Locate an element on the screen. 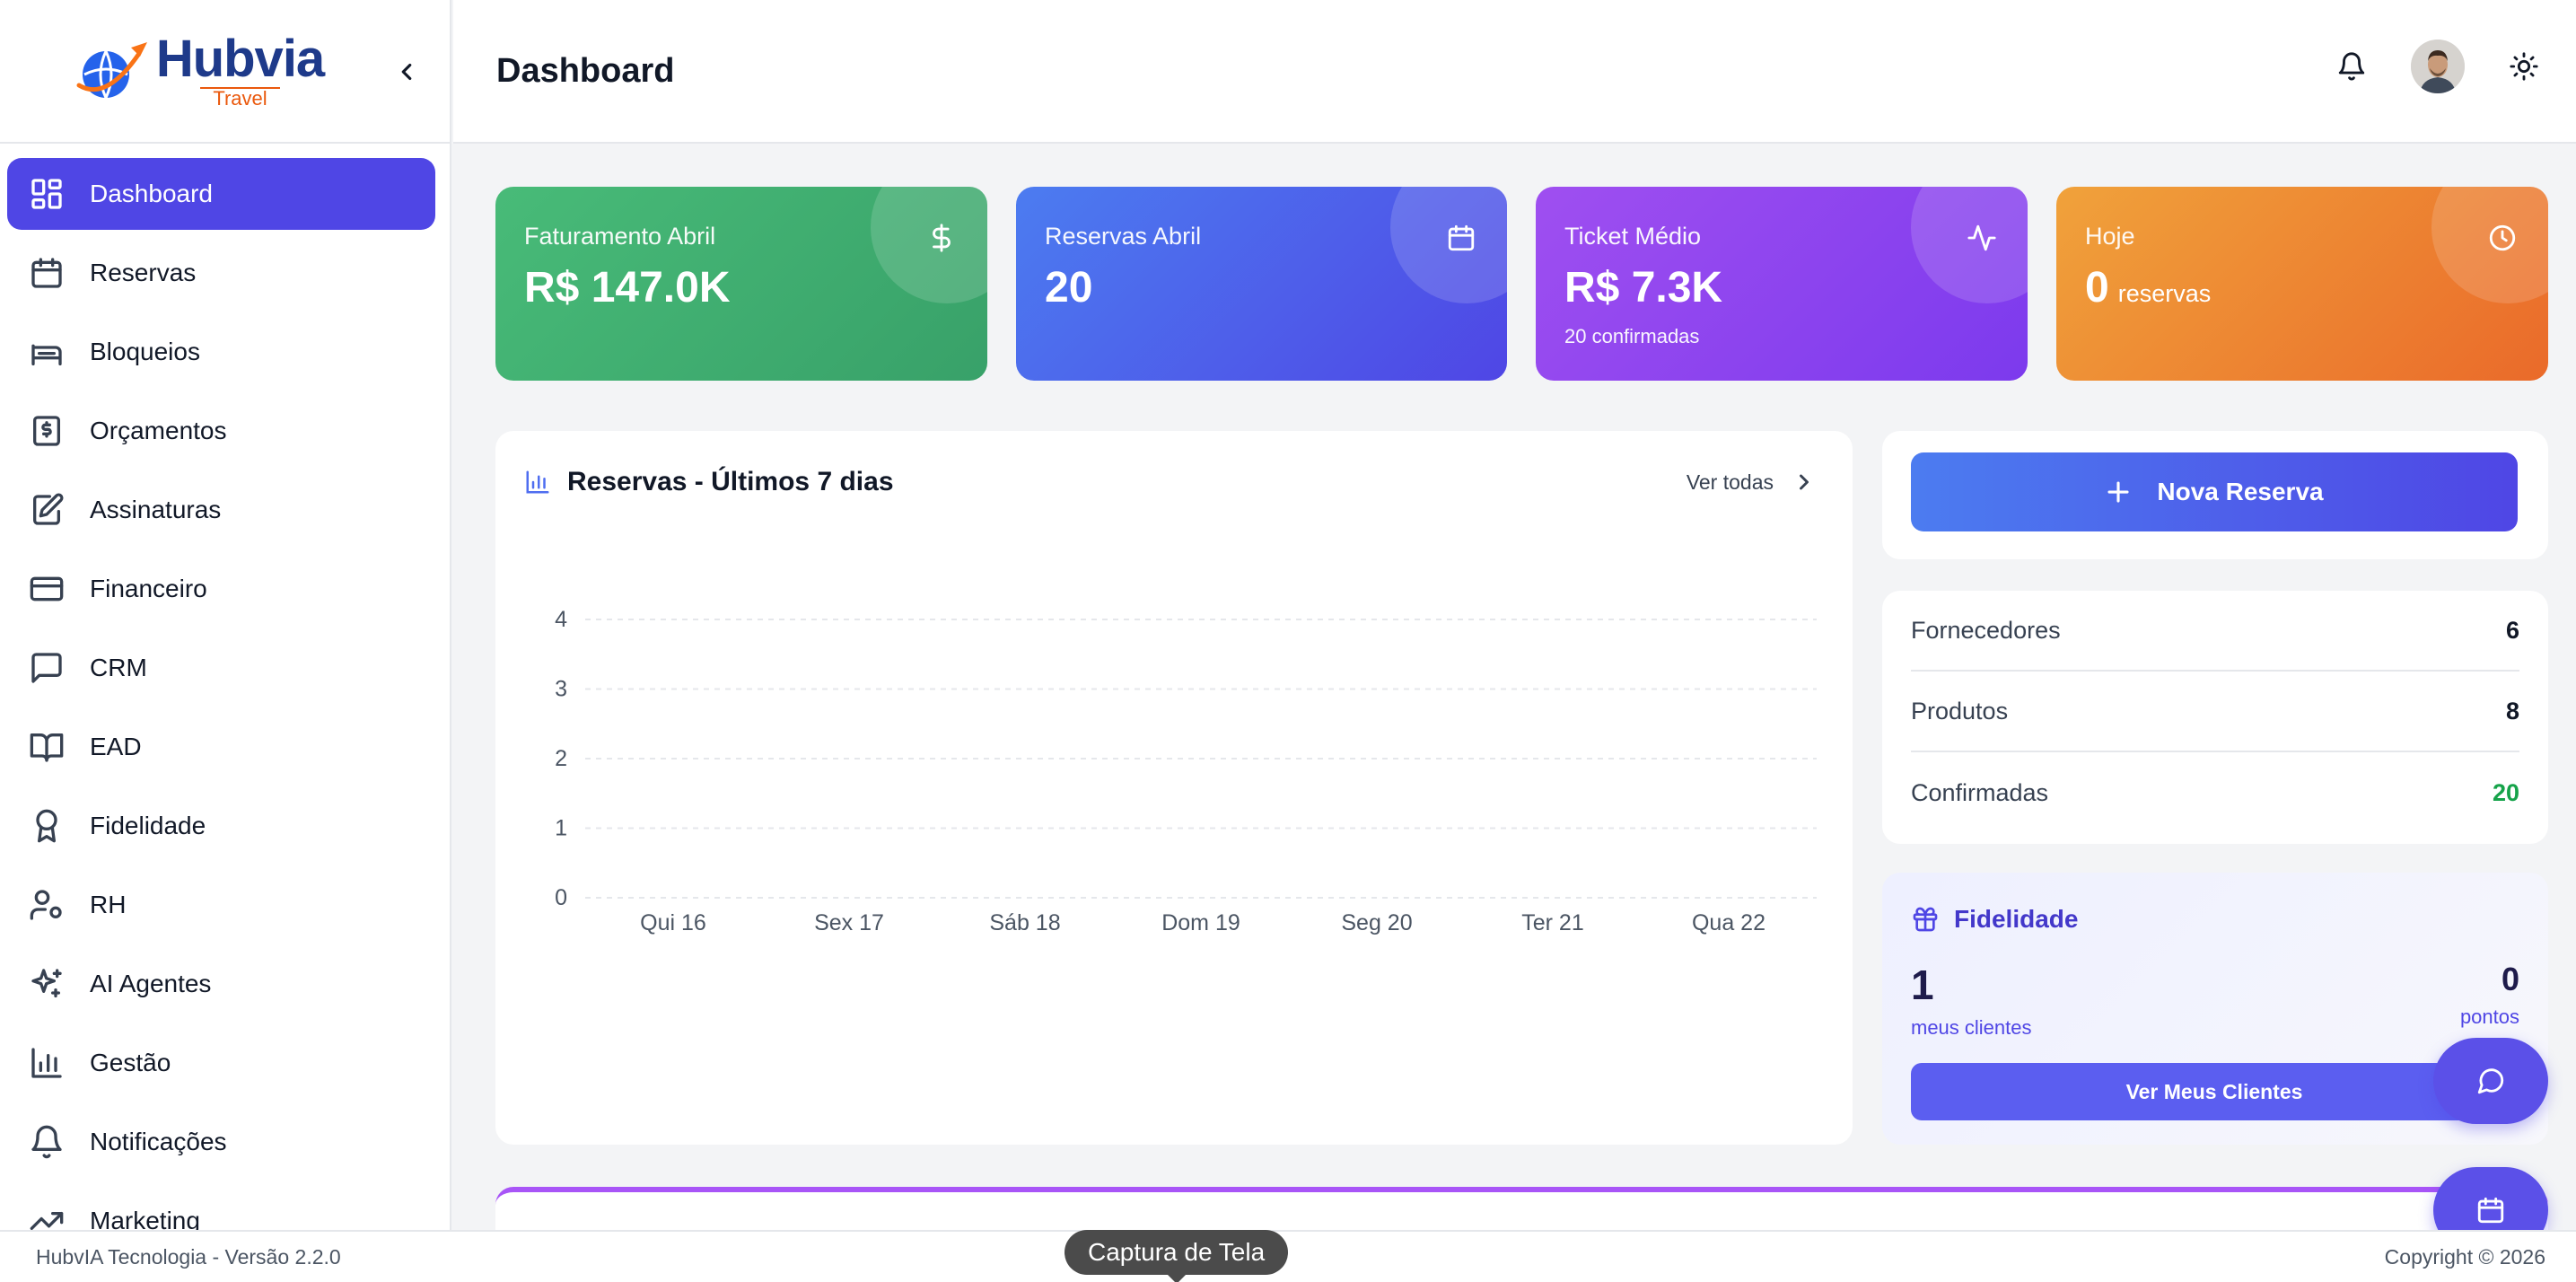  brand-name: Hubvia is located at coordinates (240, 59).